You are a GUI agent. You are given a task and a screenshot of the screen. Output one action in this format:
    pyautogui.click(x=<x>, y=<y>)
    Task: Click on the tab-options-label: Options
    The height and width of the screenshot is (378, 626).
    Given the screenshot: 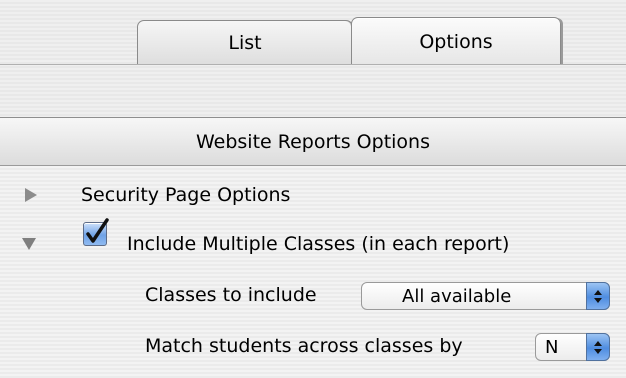 What is the action you would take?
    pyautogui.click(x=456, y=41)
    